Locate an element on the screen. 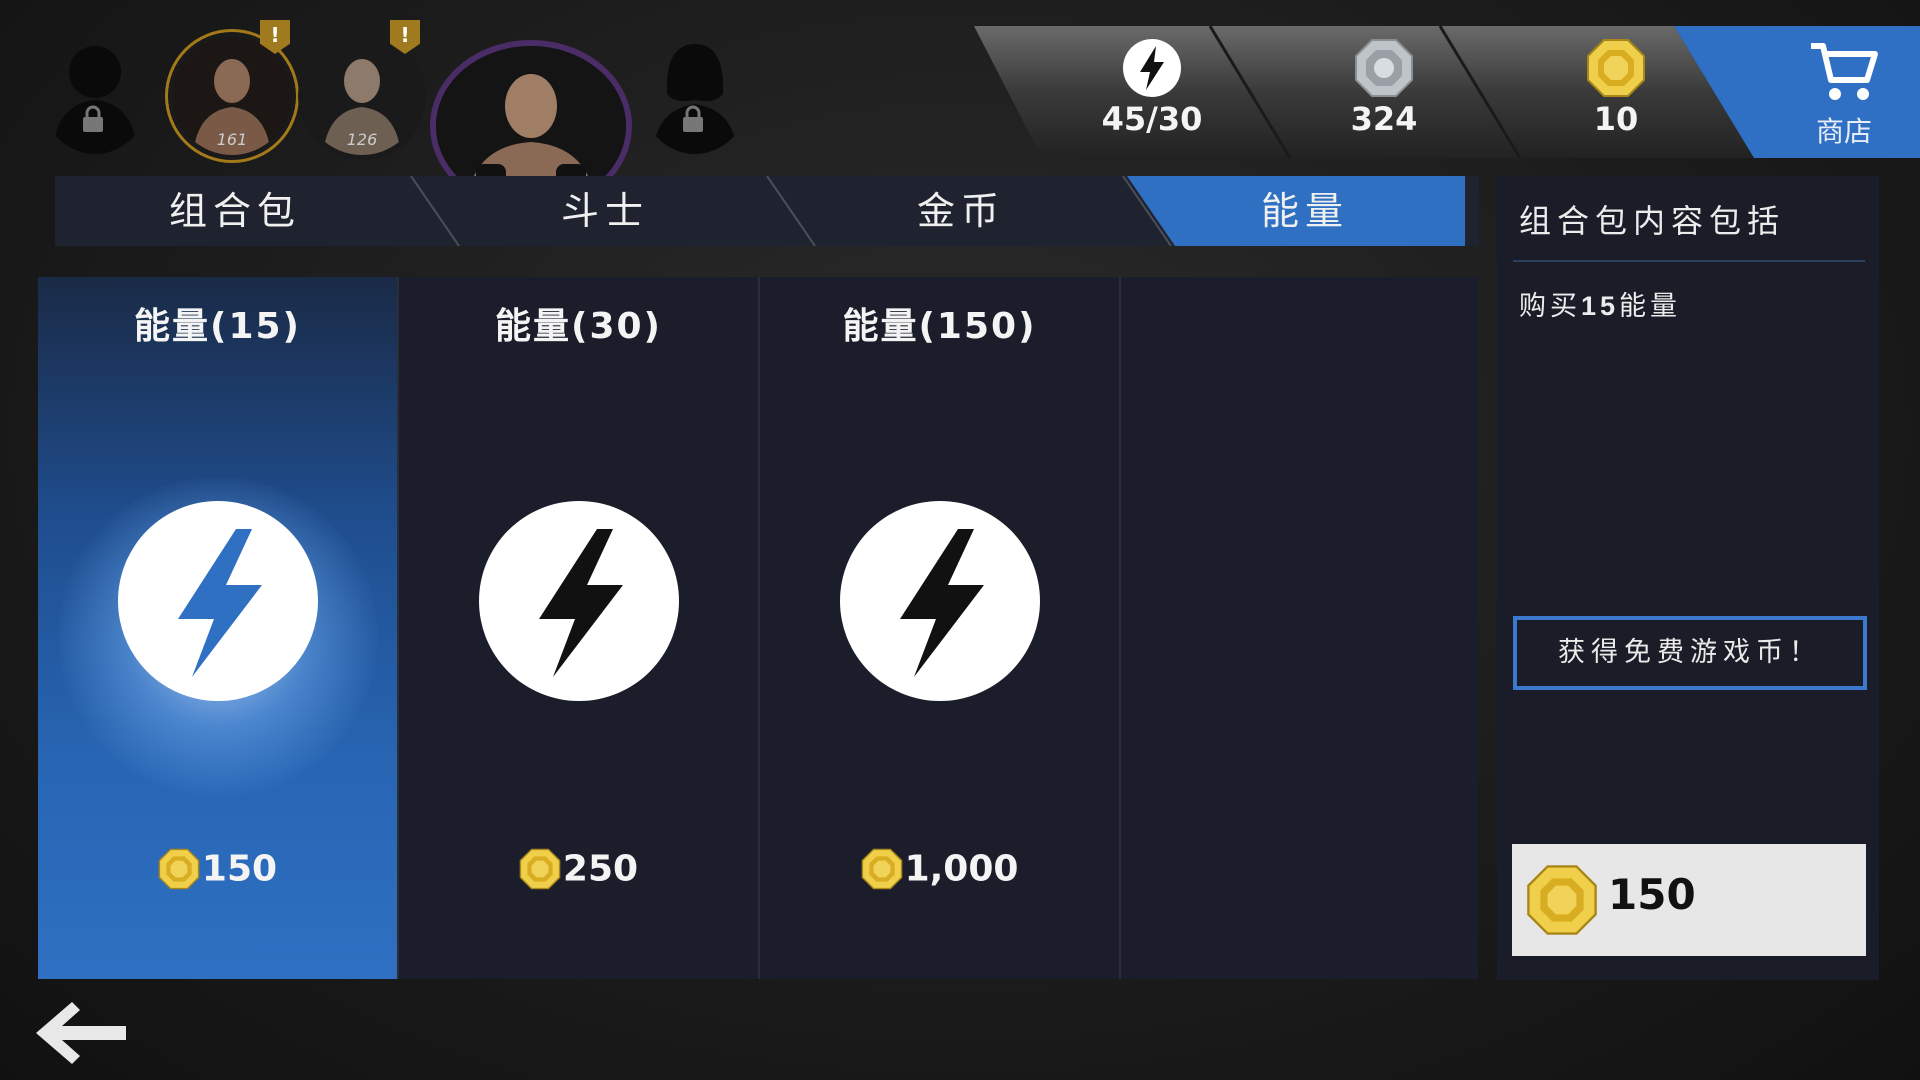 The image size is (1920, 1080). energy-counter: 45/30 is located at coordinates (1152, 88).